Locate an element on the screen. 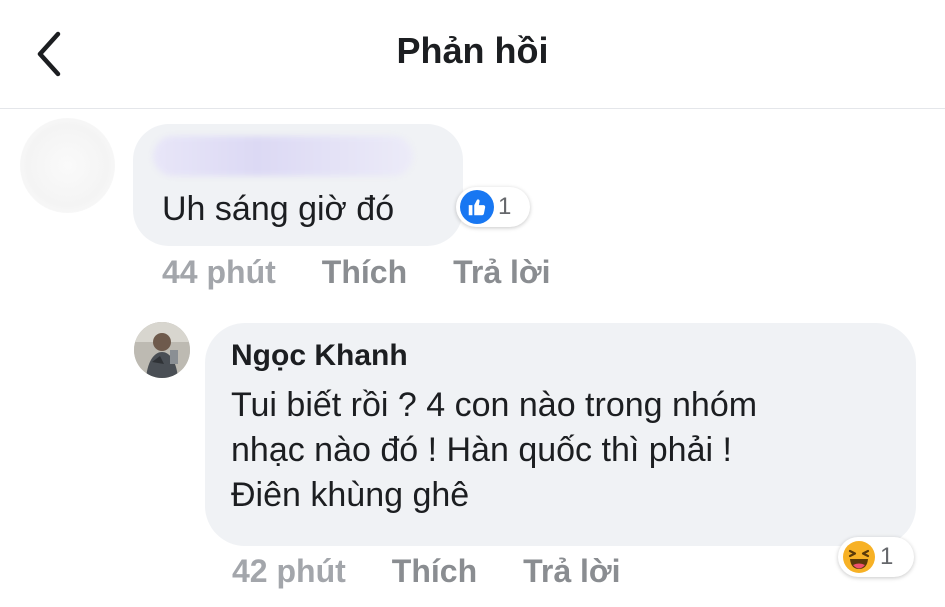  haha-icon is located at coordinates (859, 557).